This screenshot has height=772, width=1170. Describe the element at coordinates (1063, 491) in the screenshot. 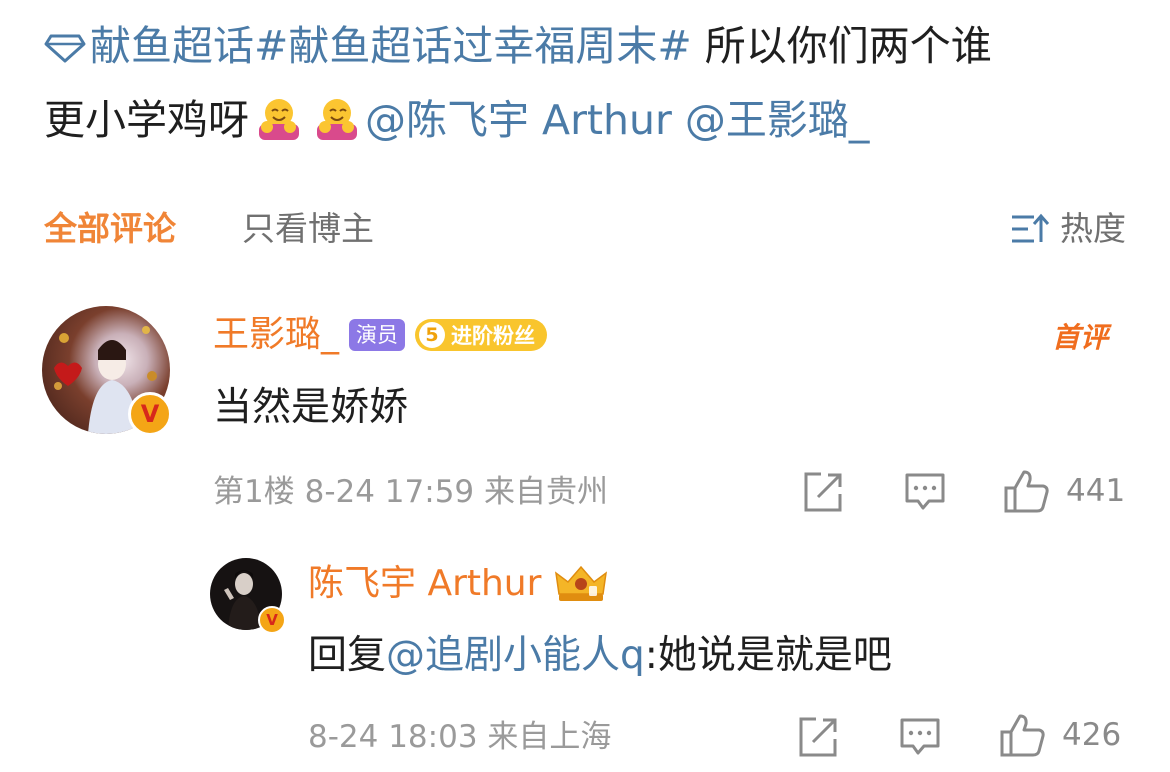

I see `like-button: 441` at that location.